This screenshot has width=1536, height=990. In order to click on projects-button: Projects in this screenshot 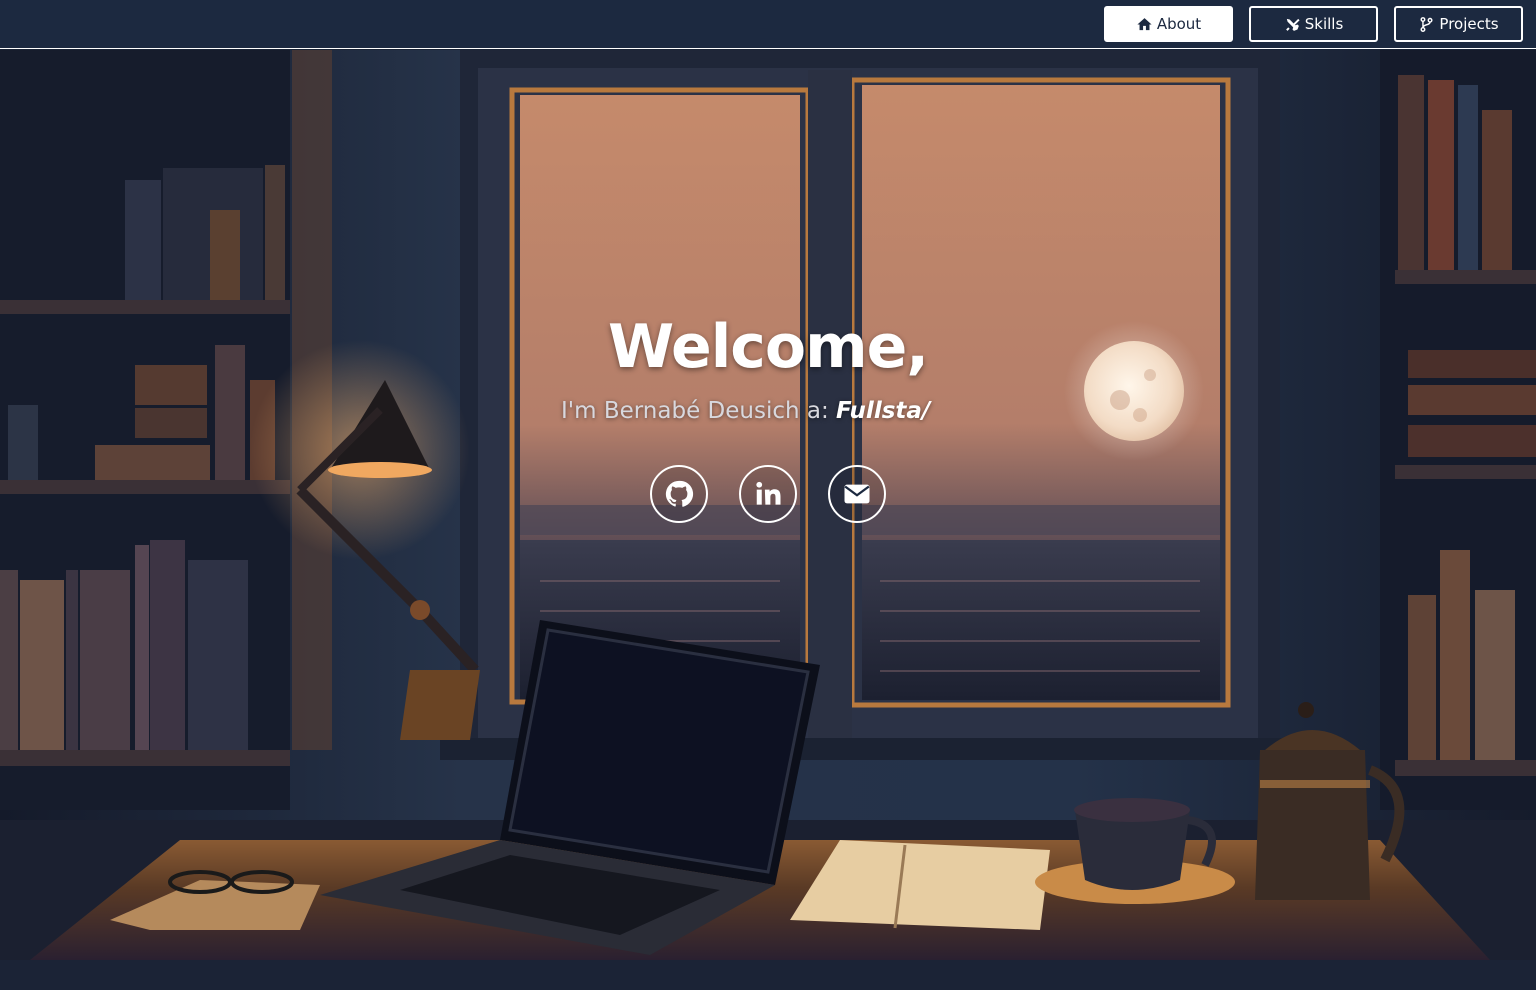, I will do `click(1458, 24)`.